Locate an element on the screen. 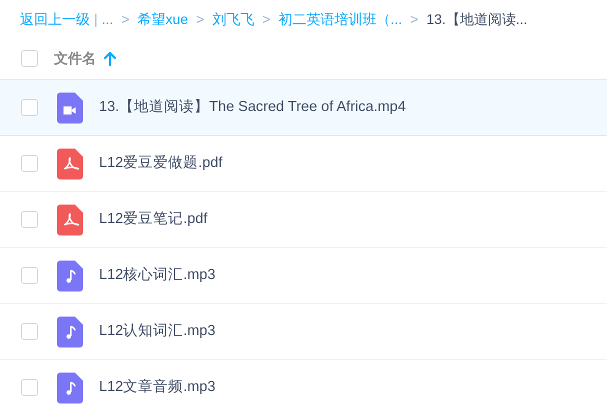 The width and height of the screenshot is (607, 415). file-name: L12爱豆爱做题.pdf is located at coordinates (160, 163).